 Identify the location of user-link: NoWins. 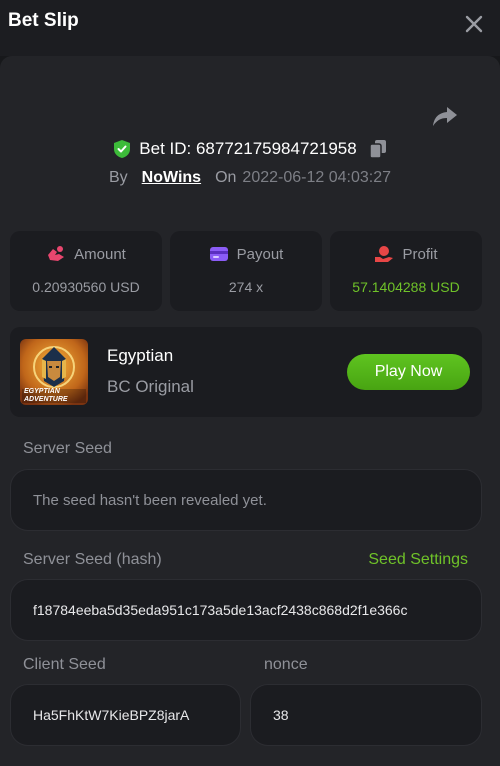
(171, 178).